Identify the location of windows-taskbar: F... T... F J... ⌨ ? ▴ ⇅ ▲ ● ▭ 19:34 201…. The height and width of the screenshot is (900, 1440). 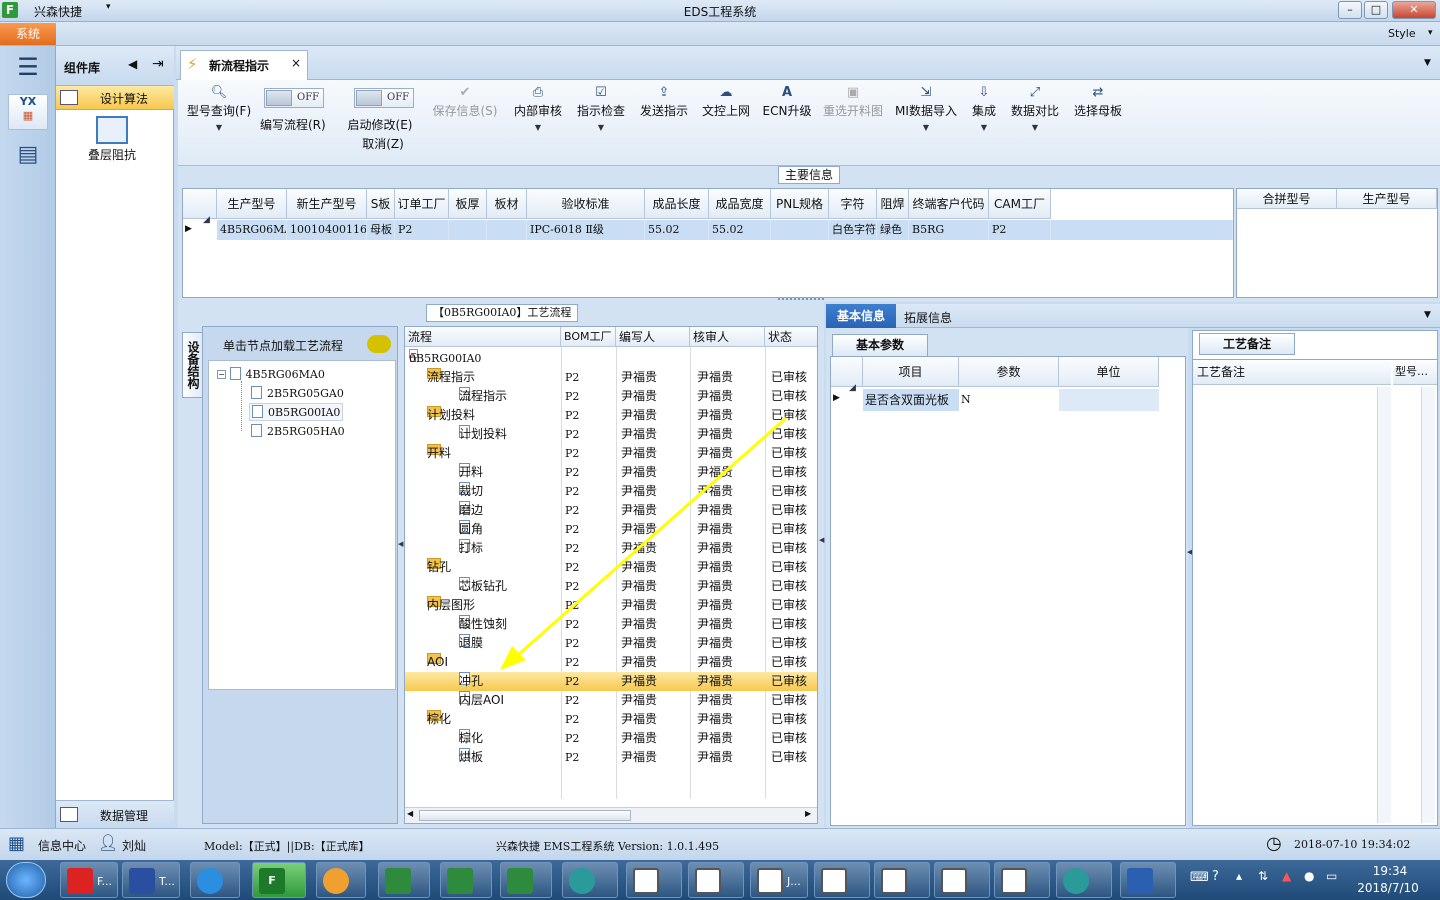
(720, 880).